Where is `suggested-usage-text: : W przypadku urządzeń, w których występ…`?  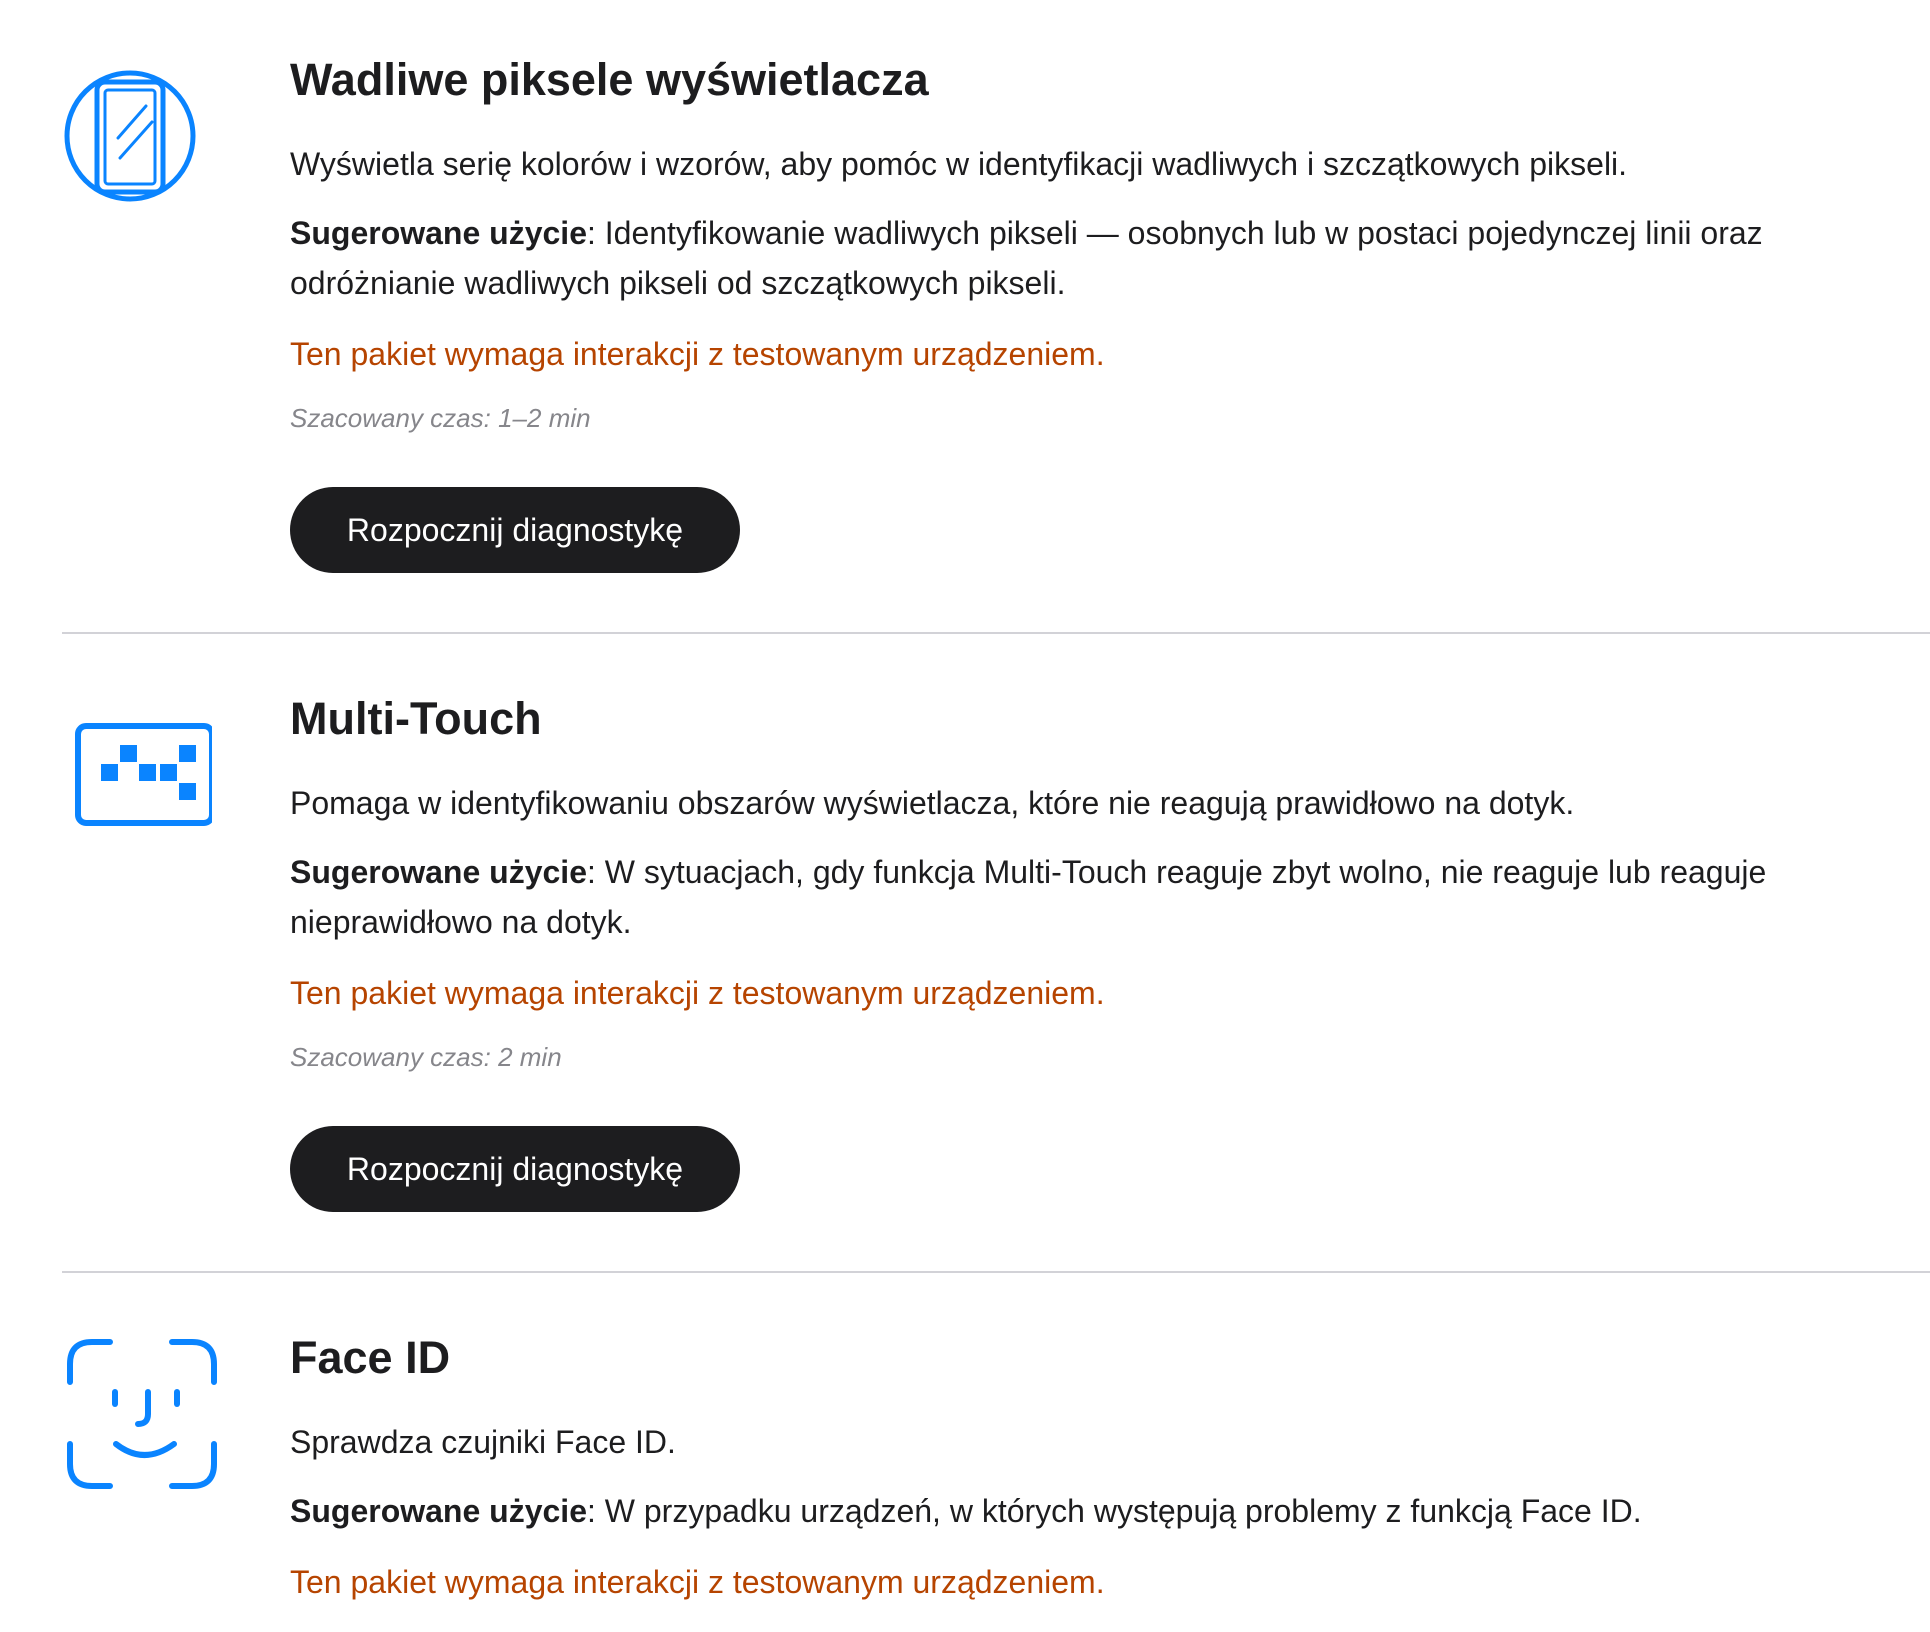
suggested-usage-text: : W przypadku urządzeń, w których występ… is located at coordinates (1114, 1511).